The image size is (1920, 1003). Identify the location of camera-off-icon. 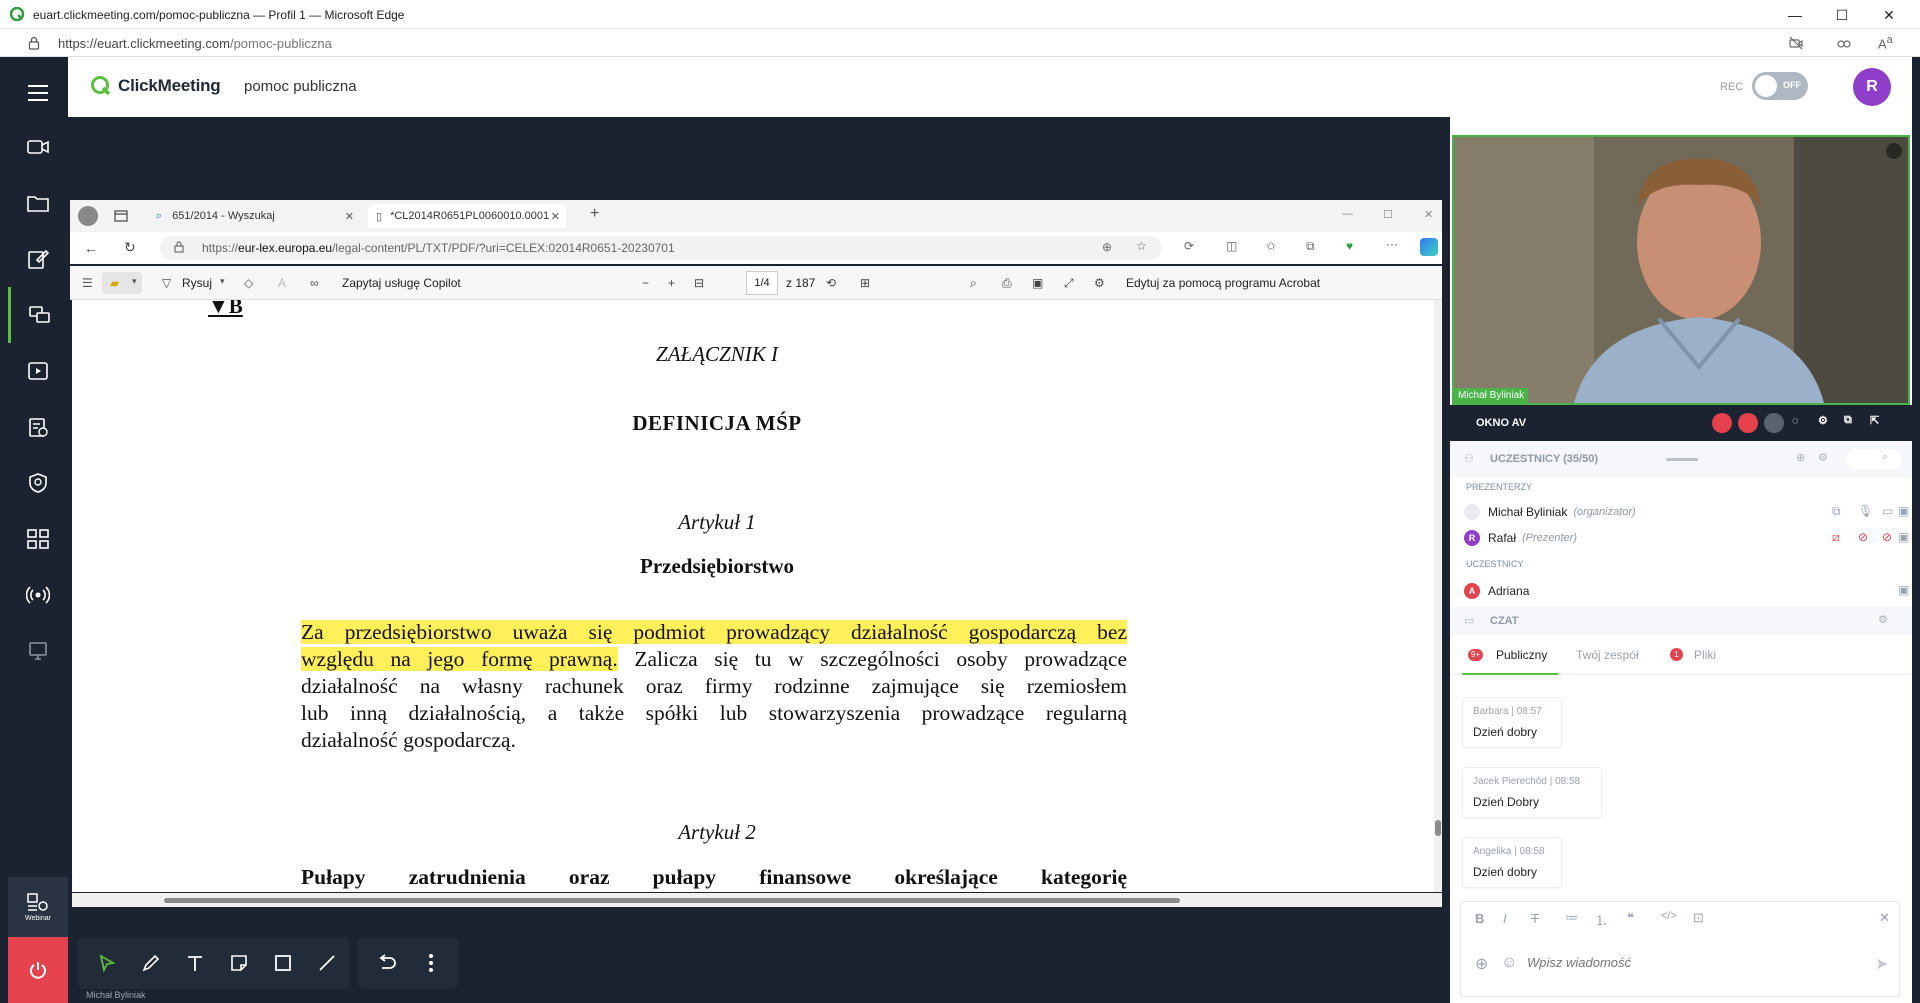
(1722, 423).